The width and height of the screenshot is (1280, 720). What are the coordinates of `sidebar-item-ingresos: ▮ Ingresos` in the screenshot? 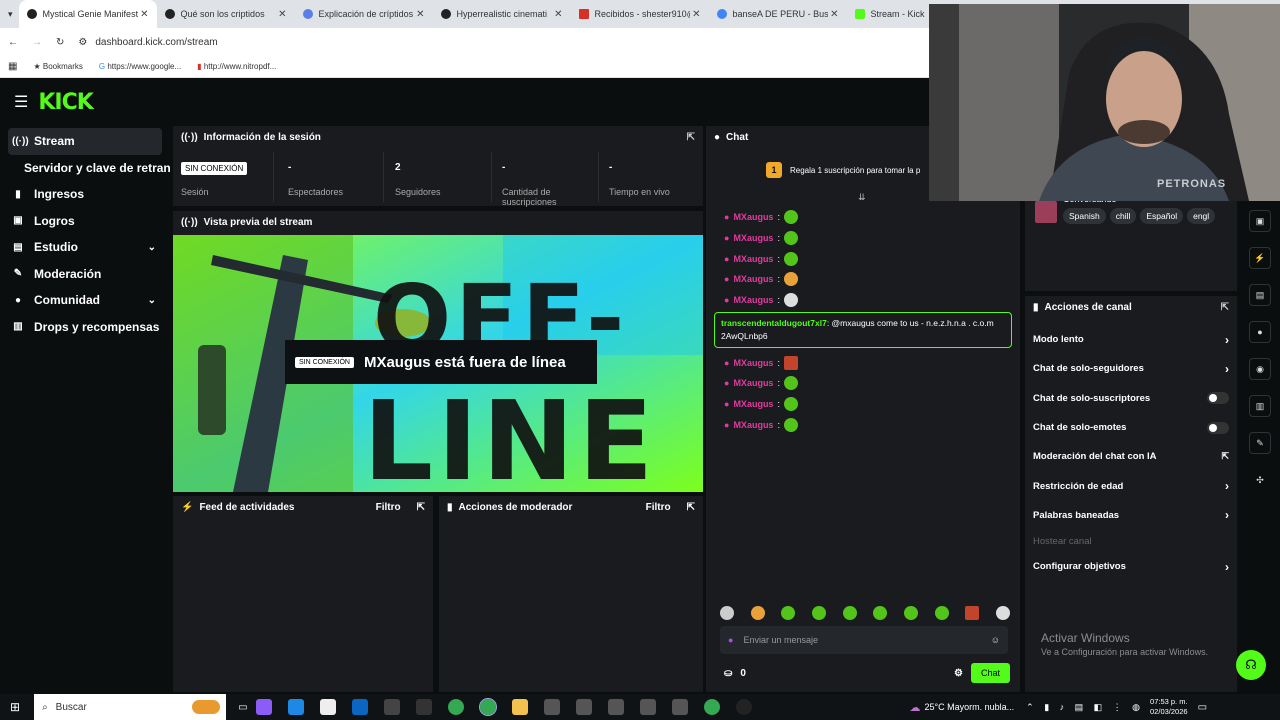 It's located at (85, 194).